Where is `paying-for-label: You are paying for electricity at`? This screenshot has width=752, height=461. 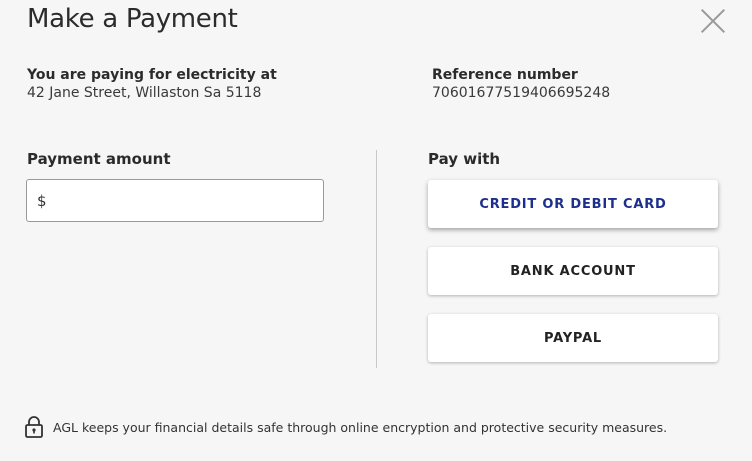
paying-for-label: You are paying for electricity at is located at coordinates (152, 75).